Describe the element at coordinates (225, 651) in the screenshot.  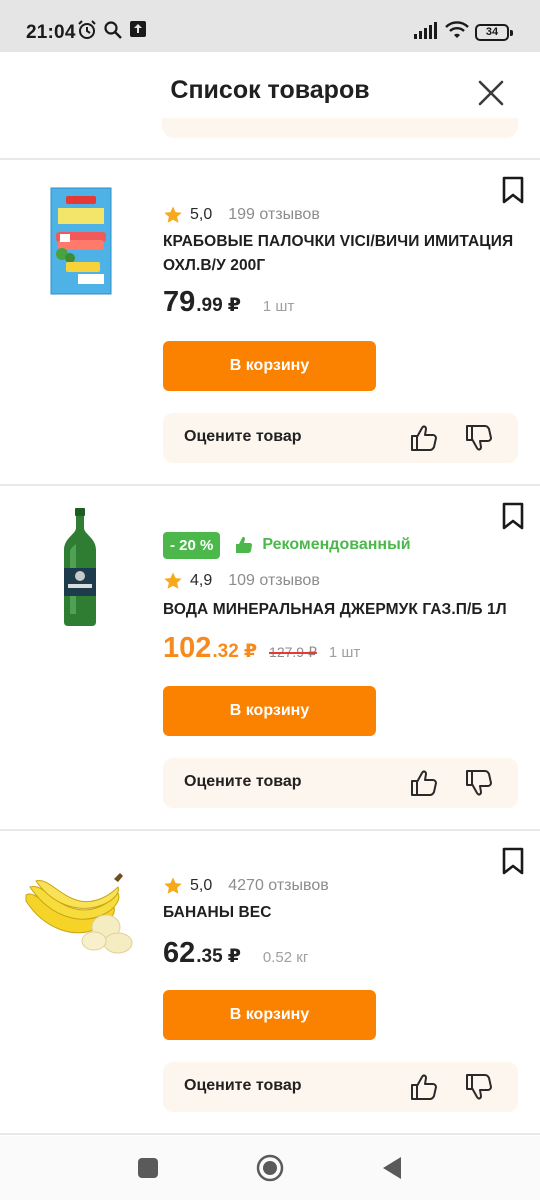
I see `price-fraction: .32` at that location.